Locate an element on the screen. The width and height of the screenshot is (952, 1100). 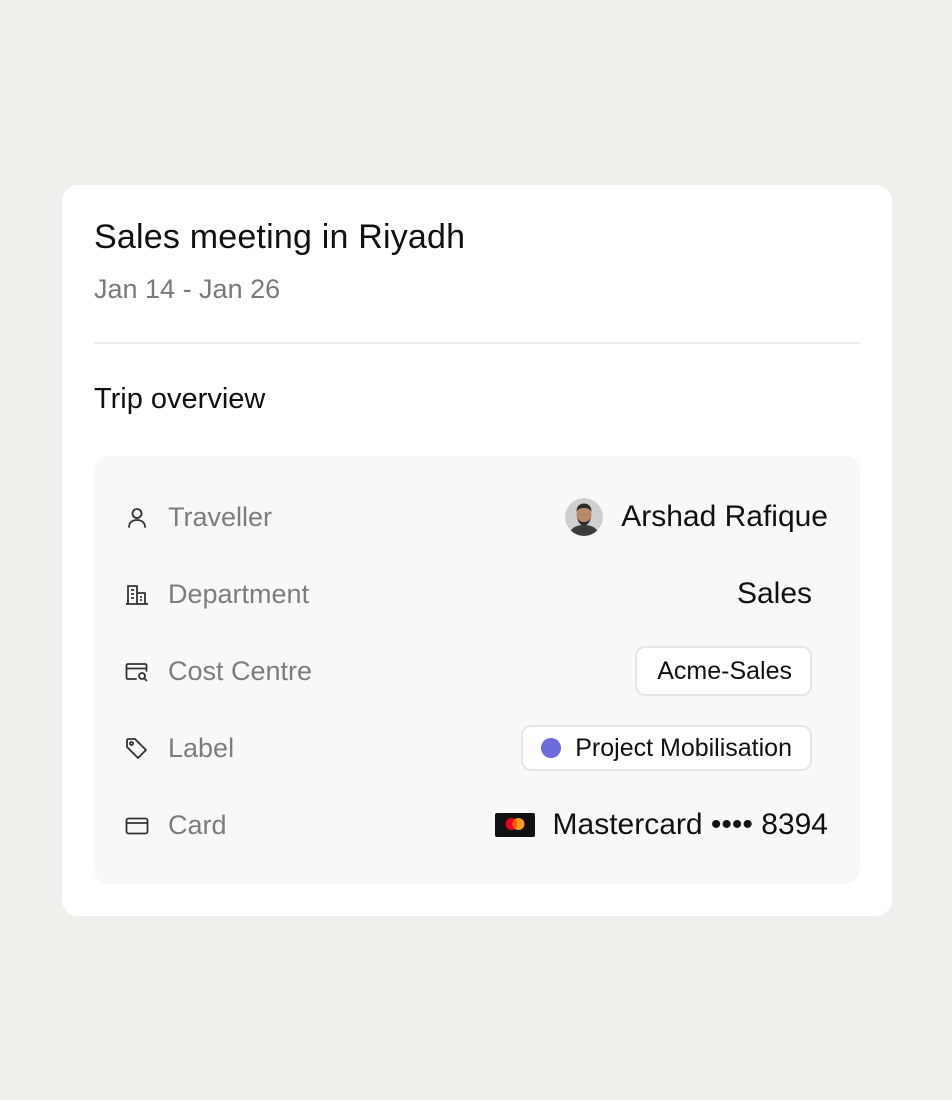
label-value: Project Mobilisation is located at coordinates (666, 748).